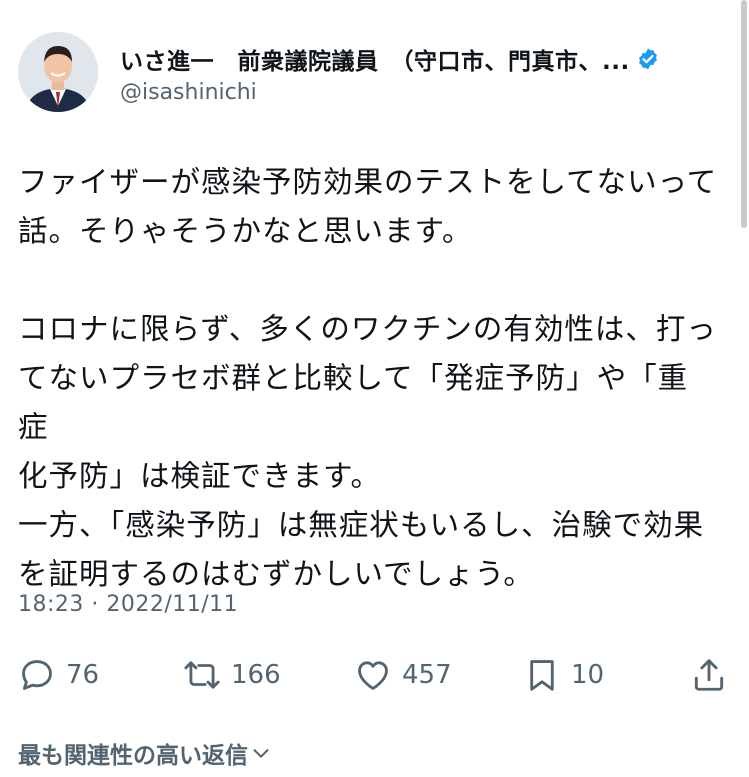 The image size is (749, 777). I want to click on tweet-line: 話。そりゃそうかなと思います。, so click(245, 231).